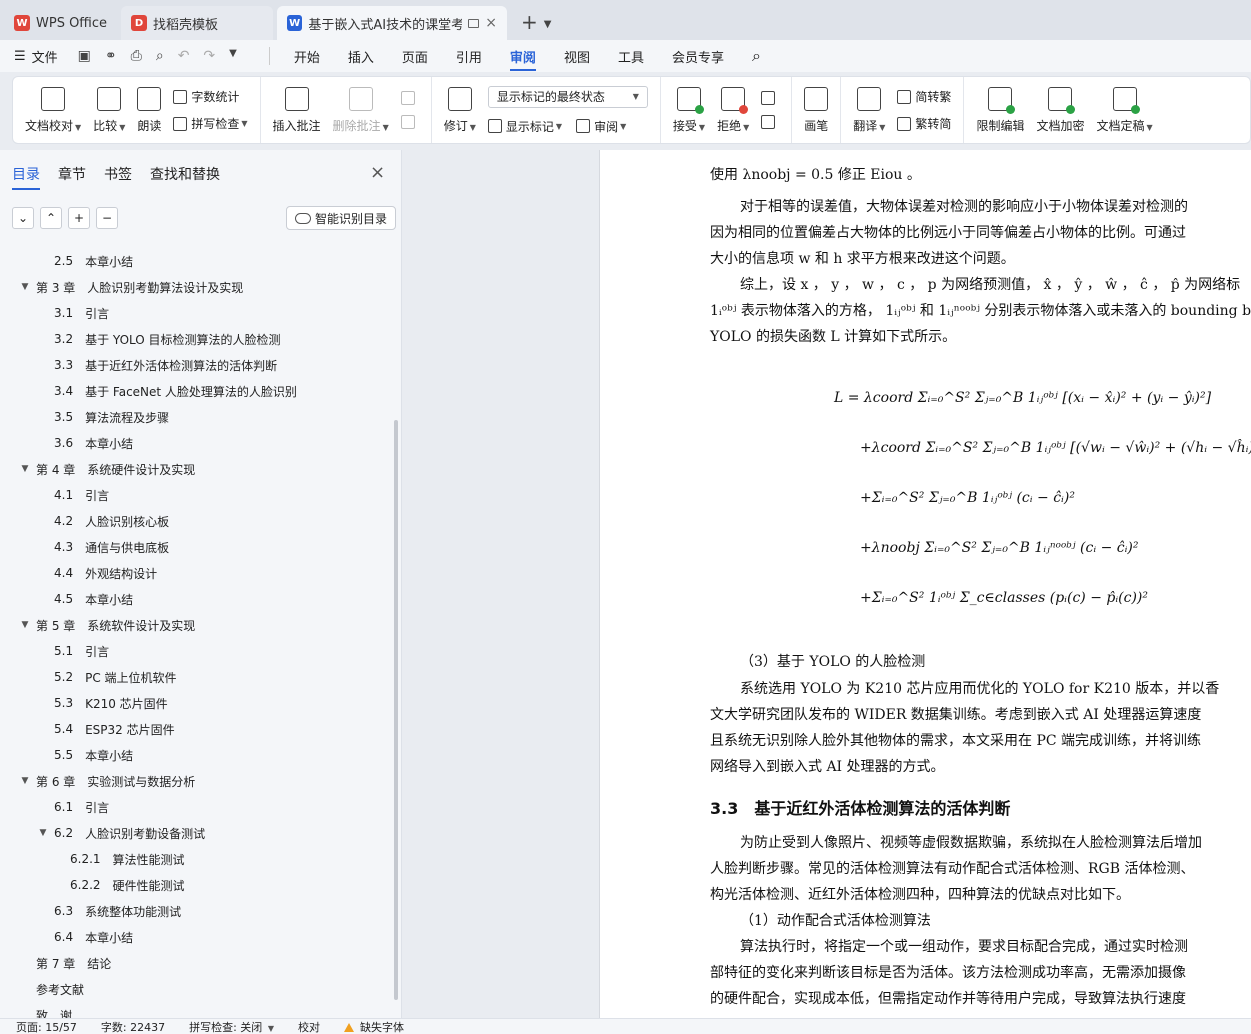  What do you see at coordinates (341, 218) in the screenshot?
I see `smart-toc-button: 智能识别目录` at bounding box center [341, 218].